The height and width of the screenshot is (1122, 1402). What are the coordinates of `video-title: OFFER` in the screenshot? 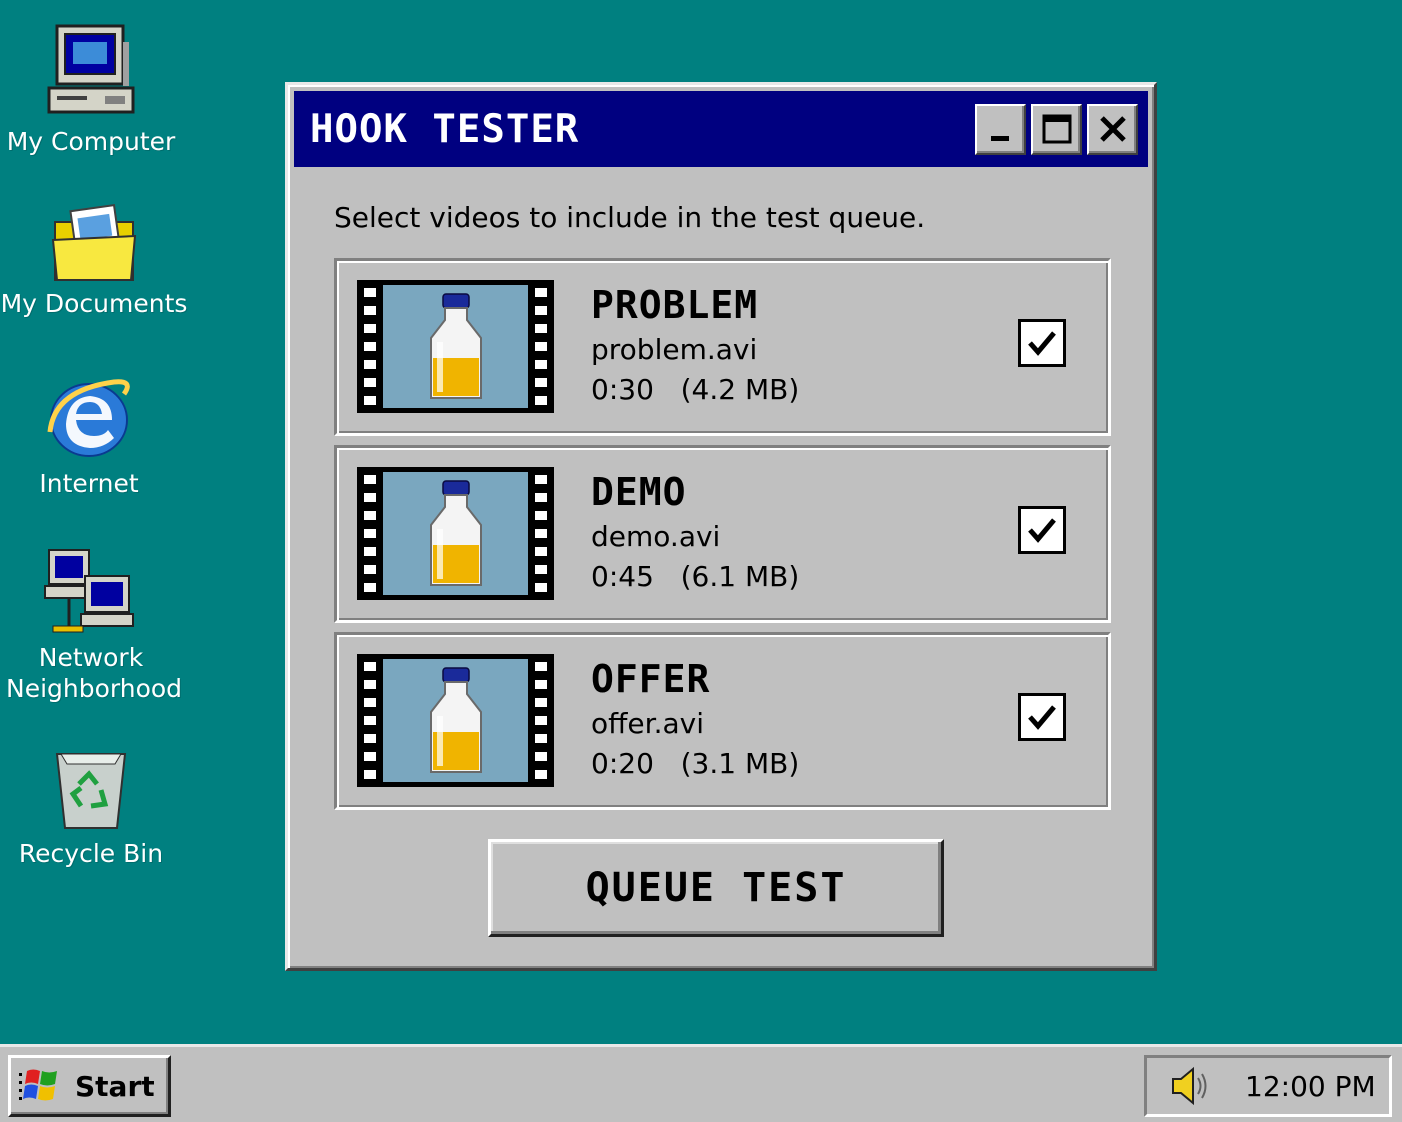 It's located at (651, 679).